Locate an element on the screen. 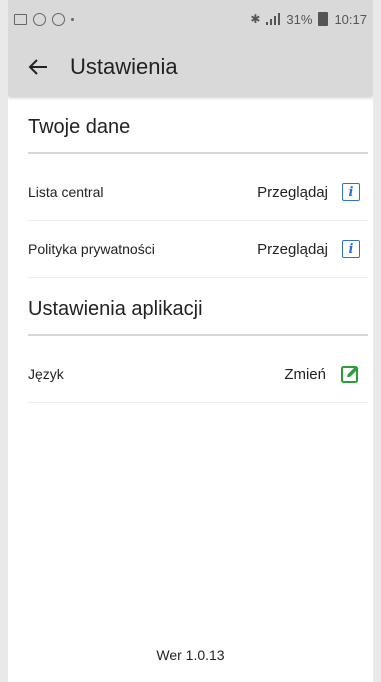  browse-privacy-policy-button: Przeglądaj i is located at coordinates (312, 249).